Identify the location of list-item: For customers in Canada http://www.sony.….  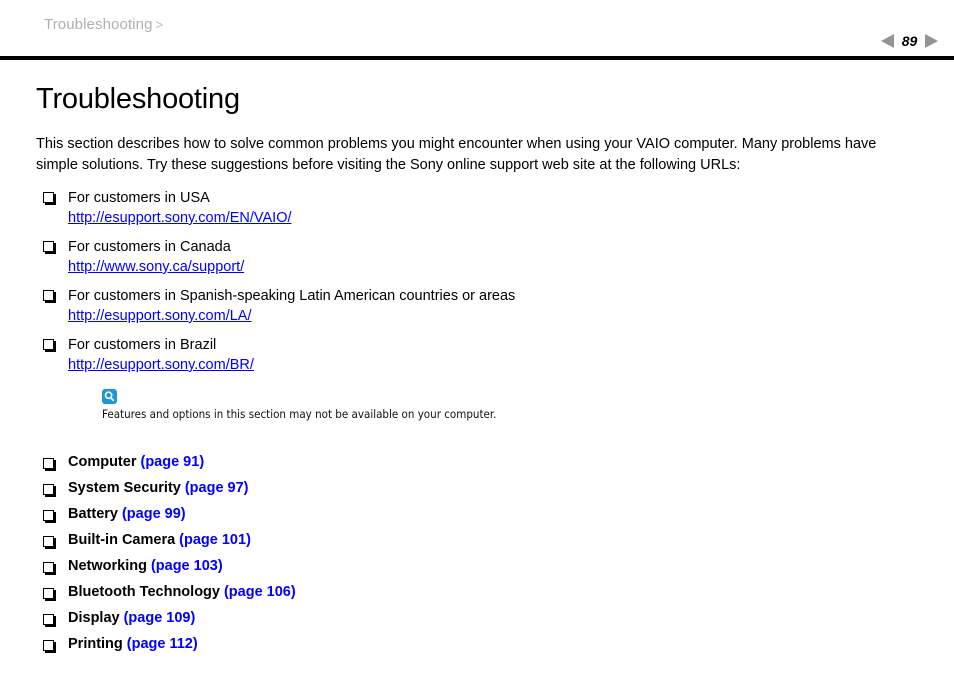
(481, 257).